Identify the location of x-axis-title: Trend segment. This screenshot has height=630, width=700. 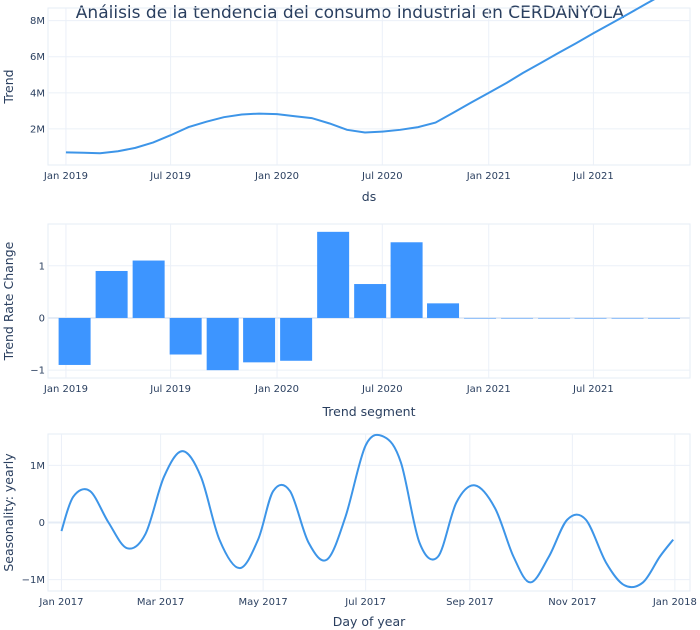
(368, 411).